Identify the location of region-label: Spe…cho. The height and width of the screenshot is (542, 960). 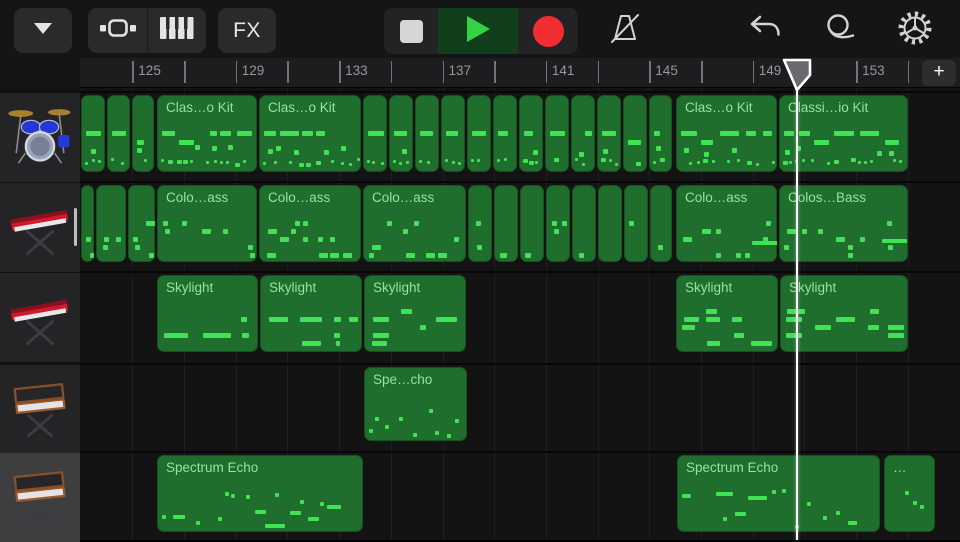
(402, 379).